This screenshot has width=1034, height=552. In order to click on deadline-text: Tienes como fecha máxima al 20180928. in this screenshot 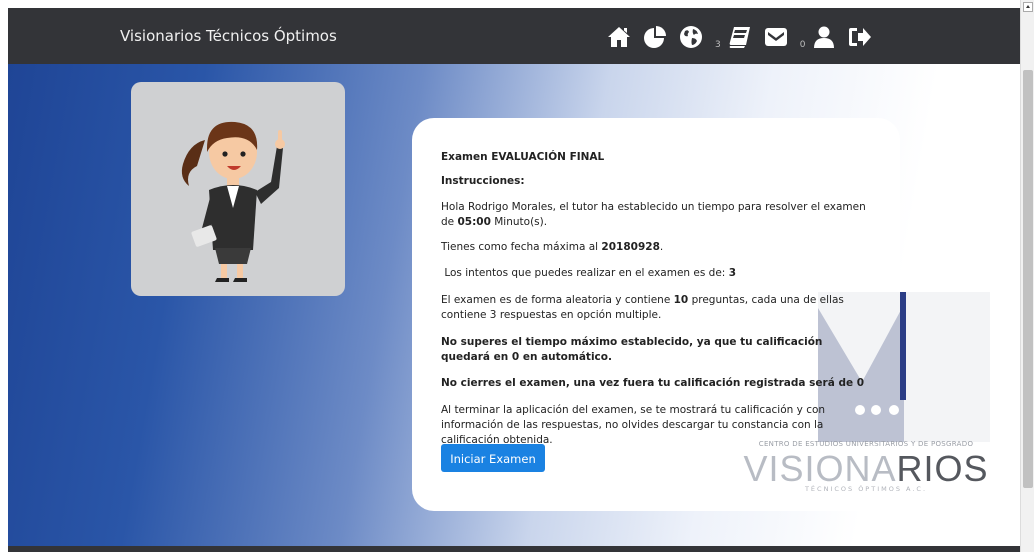, I will do `click(552, 247)`.